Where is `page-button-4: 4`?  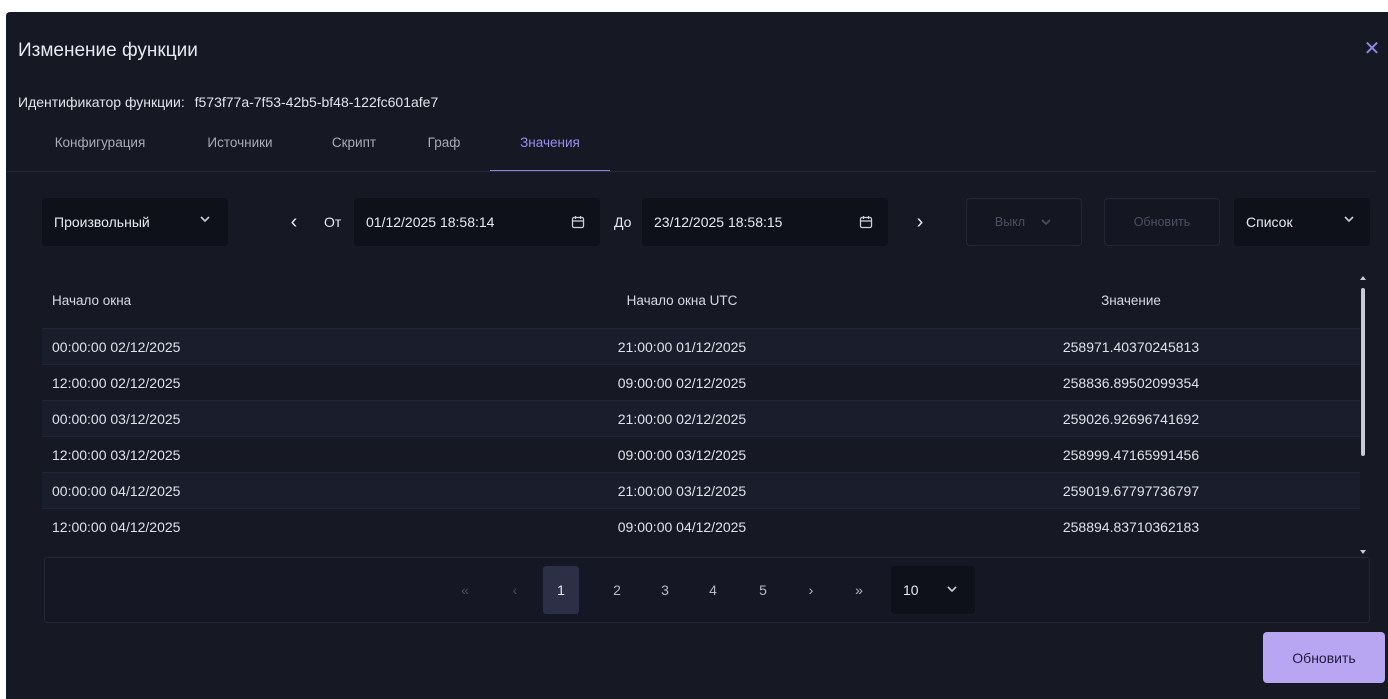
page-button-4: 4 is located at coordinates (713, 590).